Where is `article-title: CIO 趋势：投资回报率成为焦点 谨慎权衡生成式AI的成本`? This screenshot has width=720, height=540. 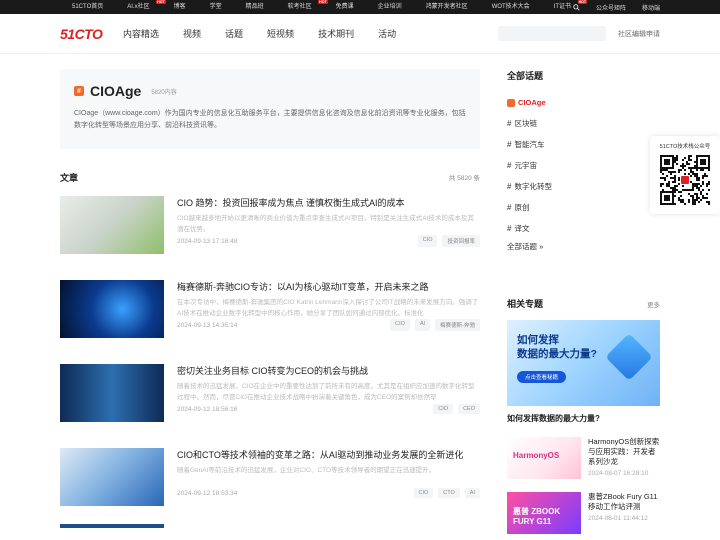 article-title: CIO 趋势：投资回报率成为焦点 谨慎权衡生成式AI的成本 is located at coordinates (328, 203).